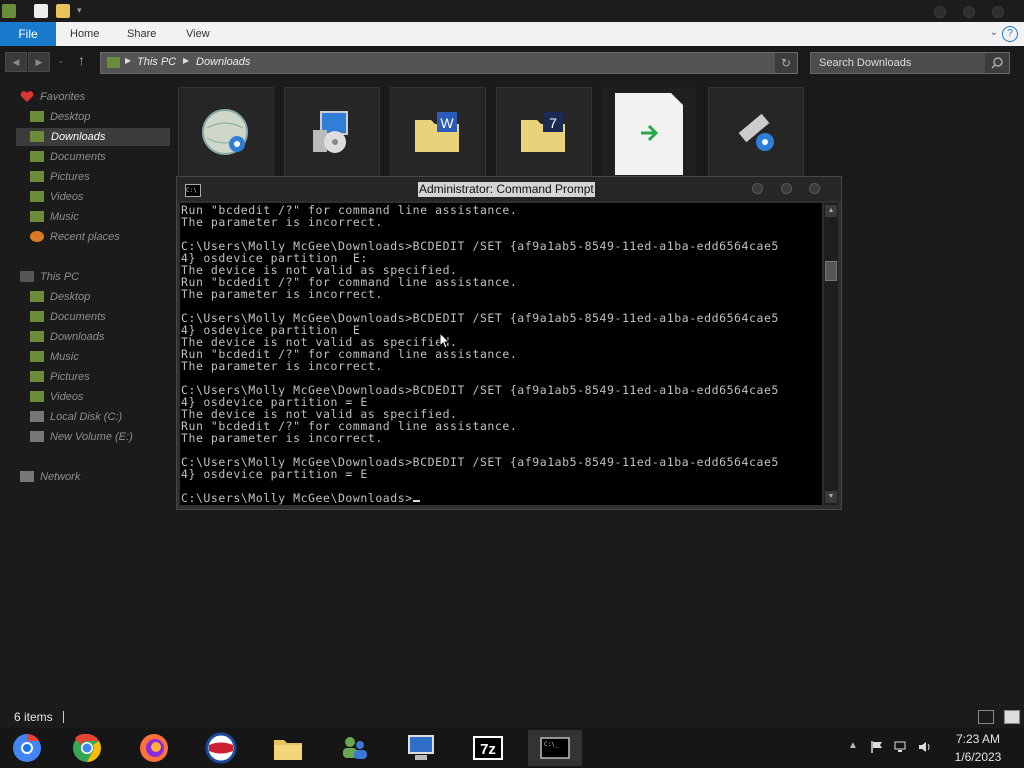 This screenshot has height=768, width=1024. I want to click on command-prompt-icon: C:\, so click(193, 190).